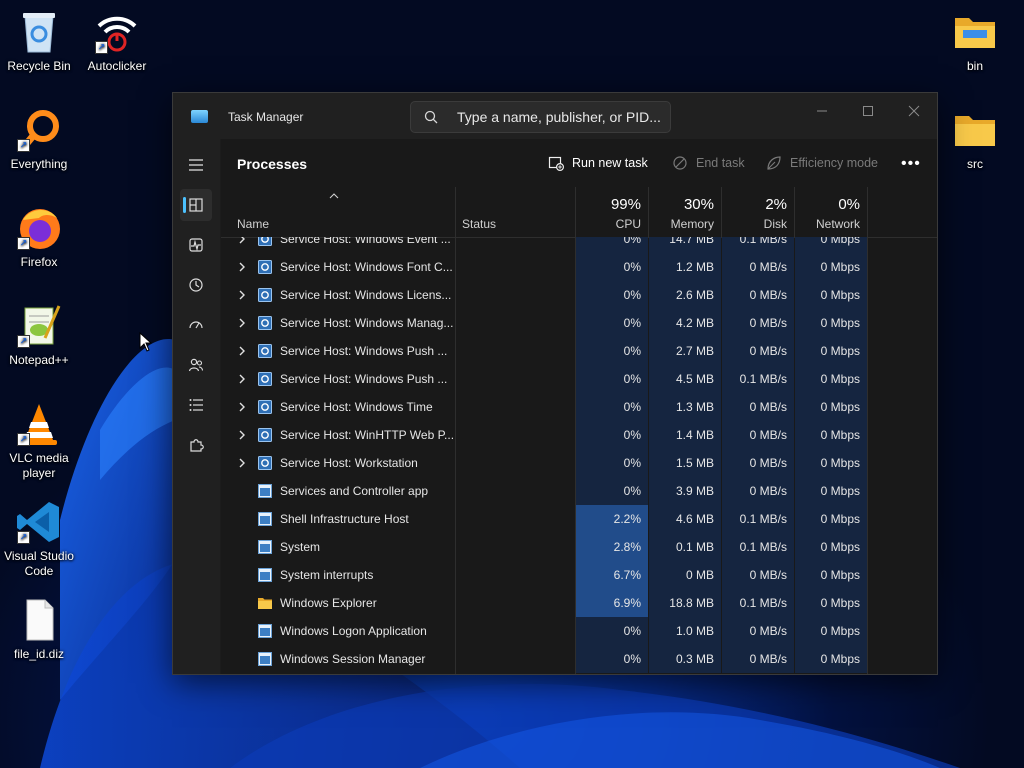 This screenshot has height=768, width=1024. What do you see at coordinates (627, 519) in the screenshot?
I see `cpu-value: 2.2%` at bounding box center [627, 519].